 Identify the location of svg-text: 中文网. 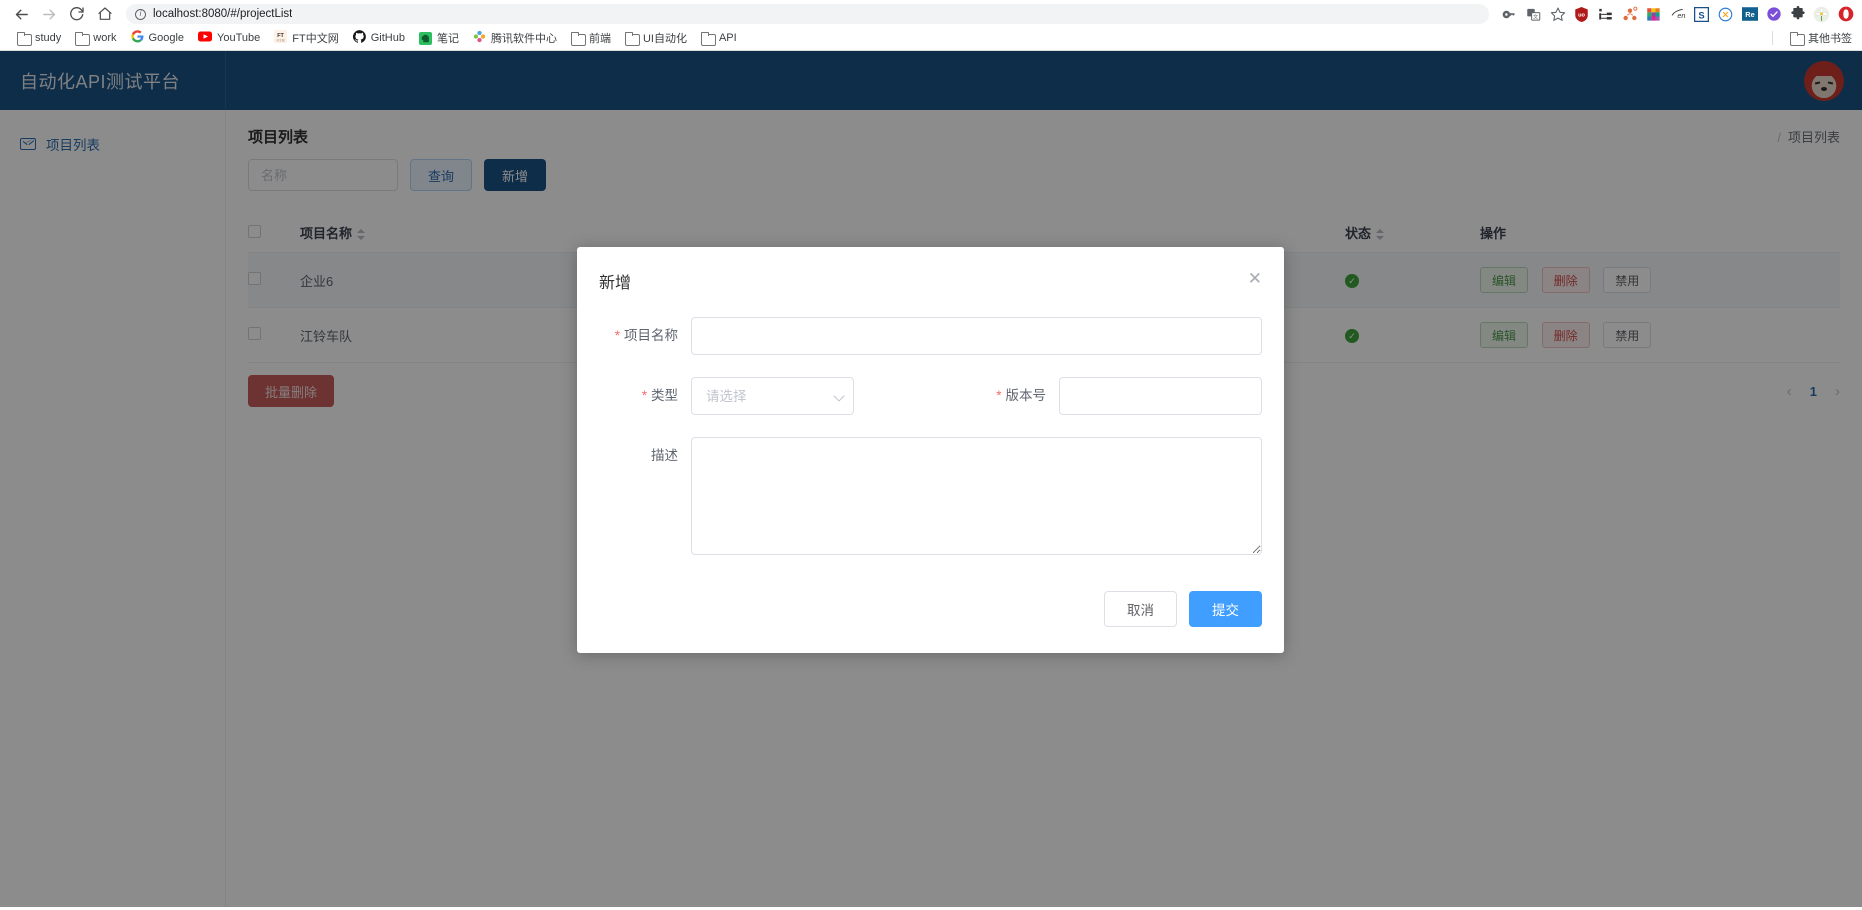
(281, 40).